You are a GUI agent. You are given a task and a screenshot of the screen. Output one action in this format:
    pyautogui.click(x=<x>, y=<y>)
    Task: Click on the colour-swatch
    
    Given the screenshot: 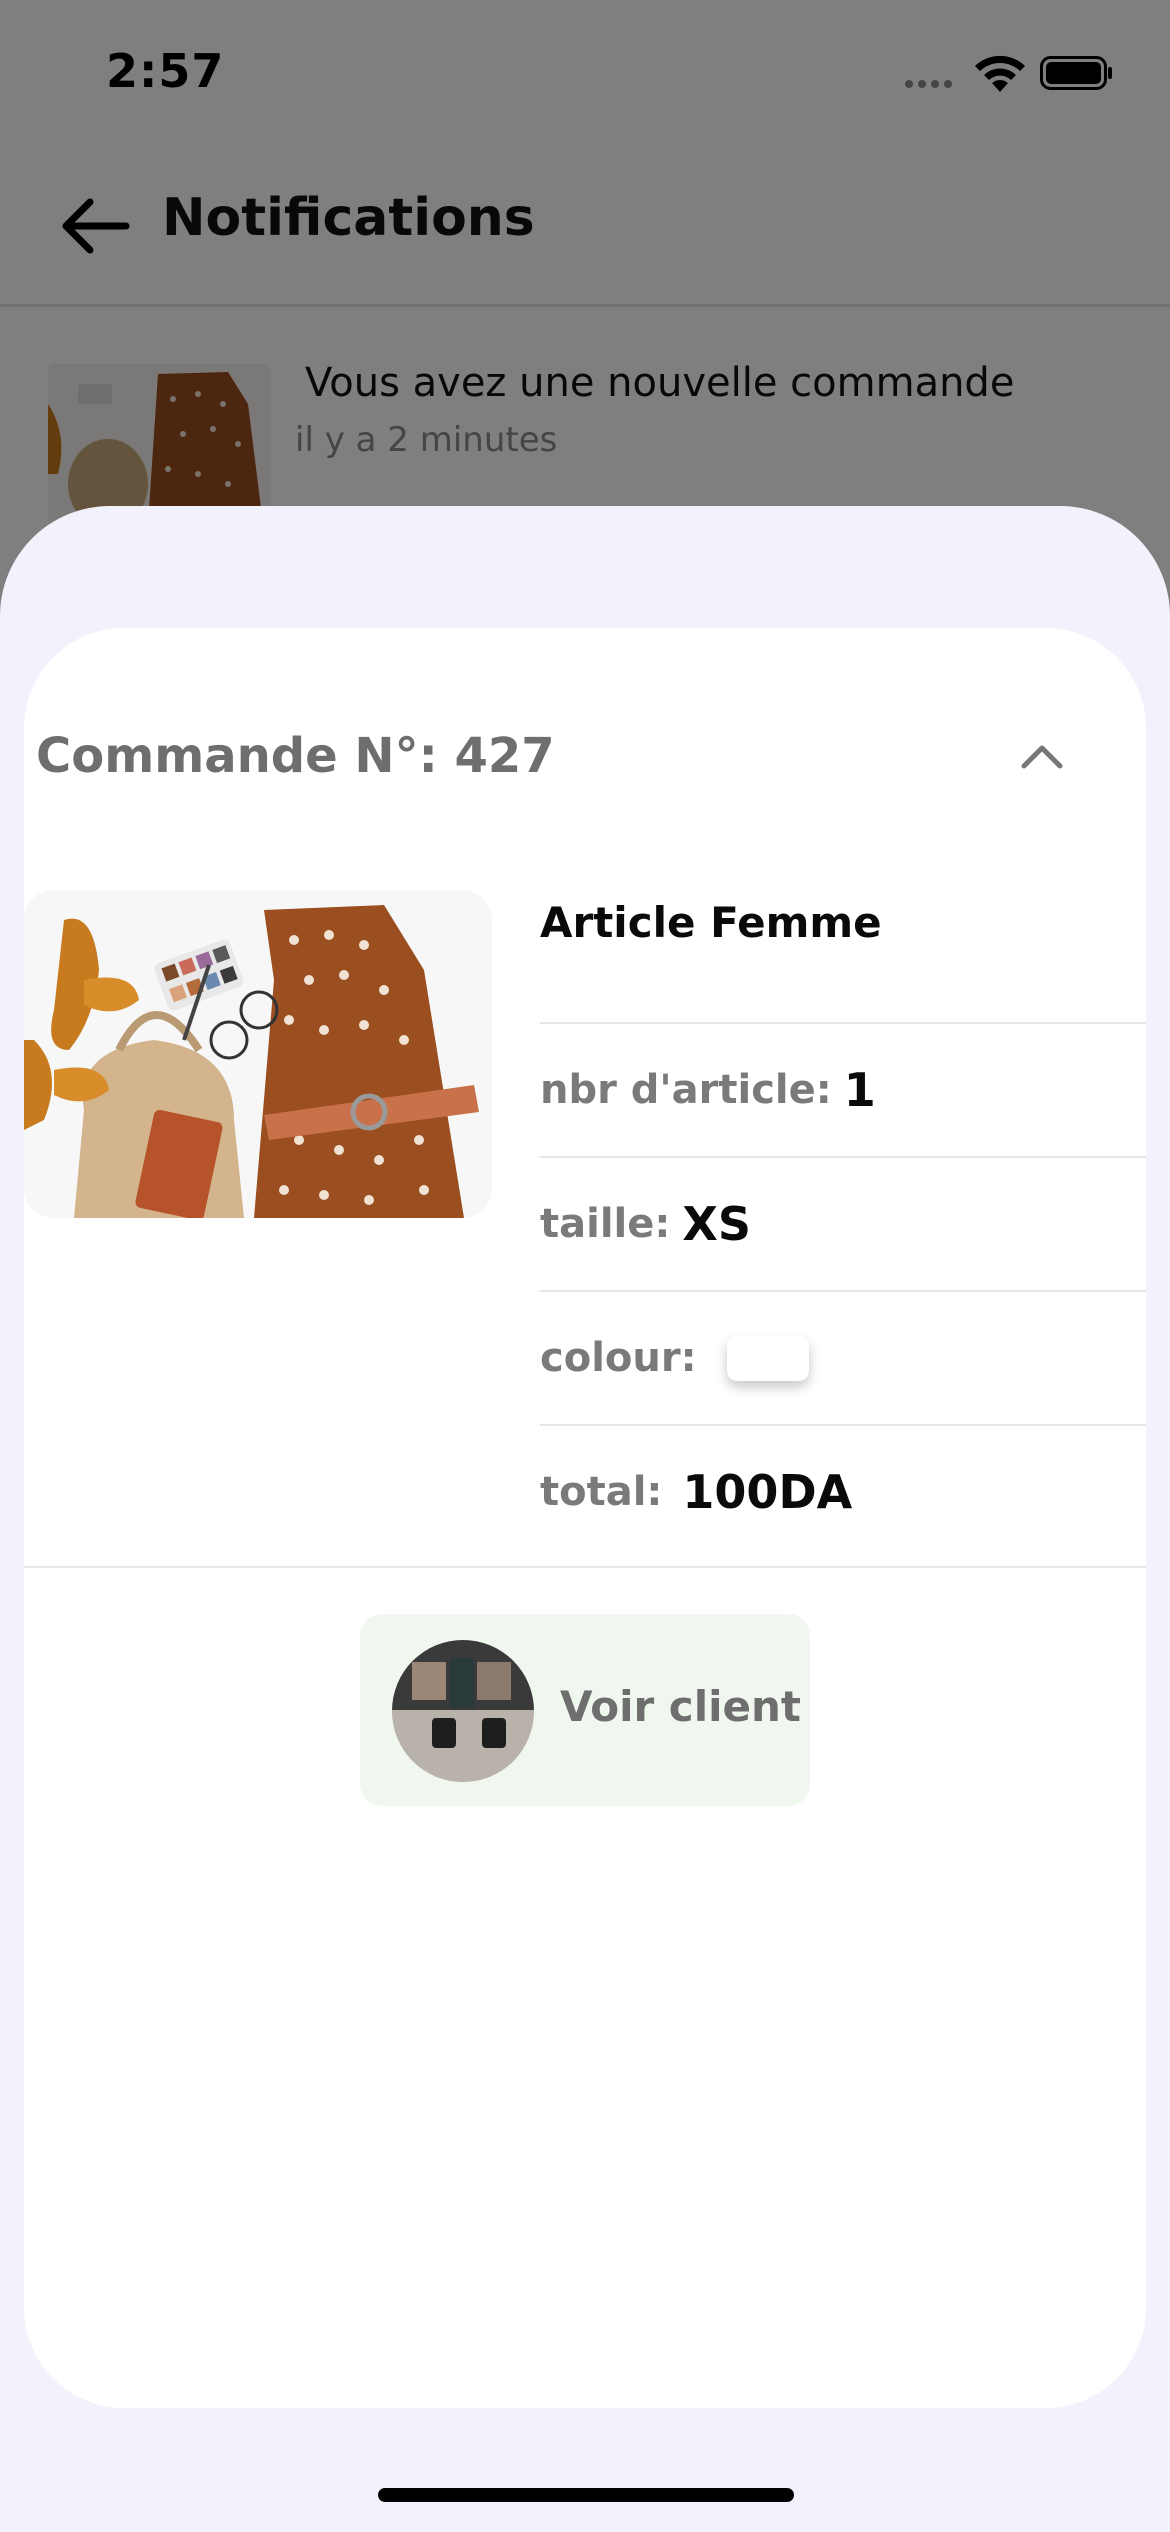 What is the action you would take?
    pyautogui.click(x=767, y=1358)
    